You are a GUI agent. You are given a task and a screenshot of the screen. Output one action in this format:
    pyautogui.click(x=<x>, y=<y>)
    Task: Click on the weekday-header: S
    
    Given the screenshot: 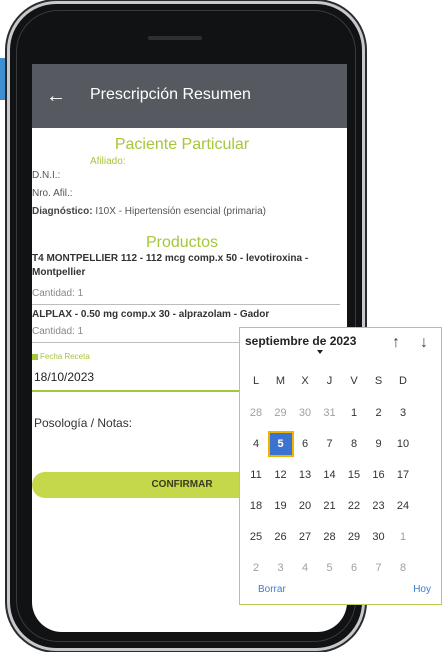 What is the action you would take?
    pyautogui.click(x=378, y=381)
    